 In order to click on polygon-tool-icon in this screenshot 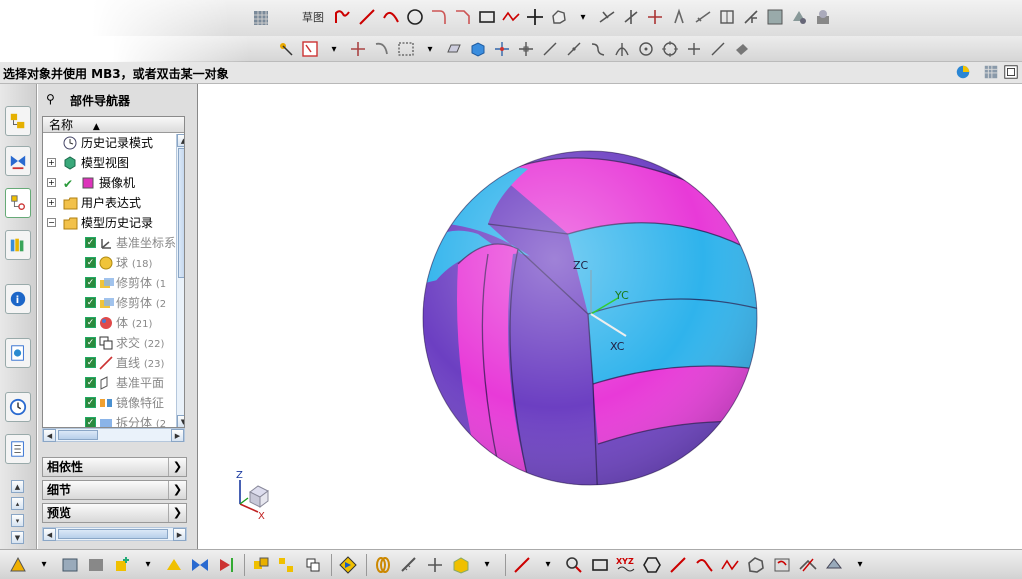, I will do `click(652, 565)`.